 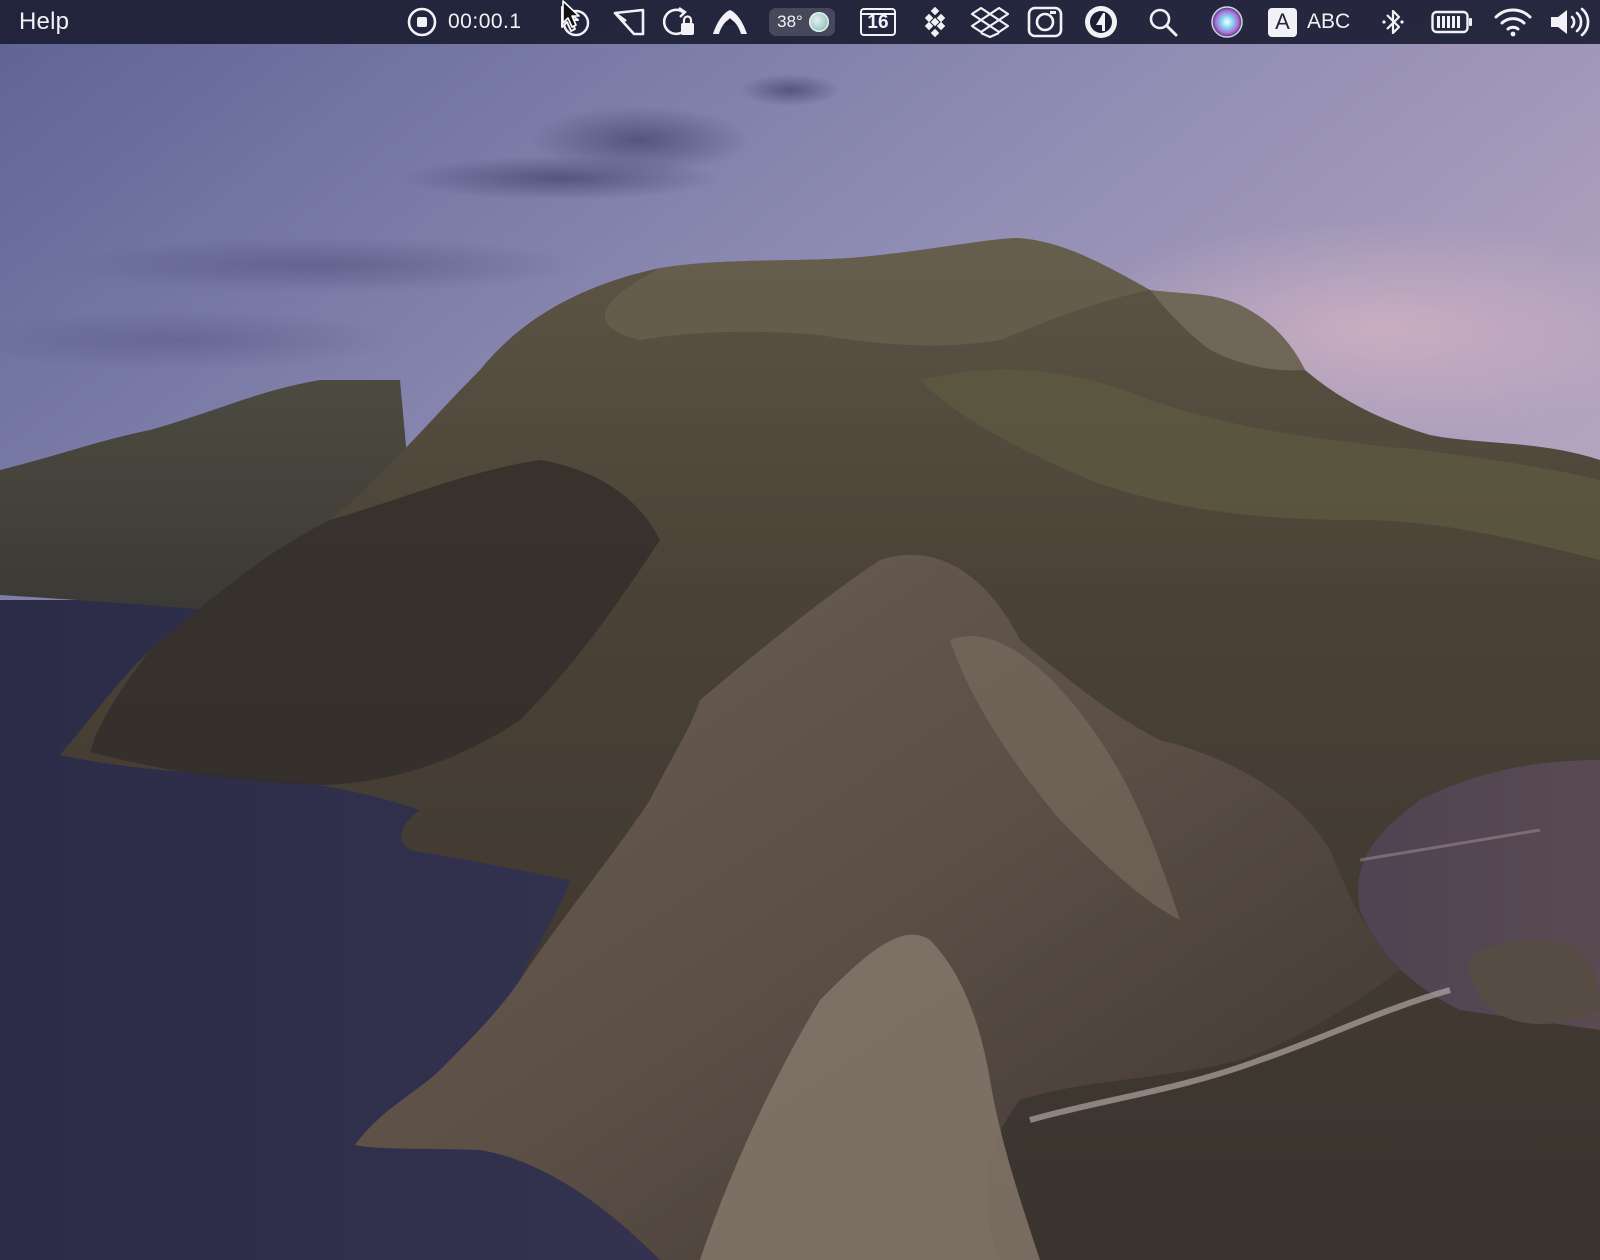 I want to click on volume-icon, so click(x=1570, y=22).